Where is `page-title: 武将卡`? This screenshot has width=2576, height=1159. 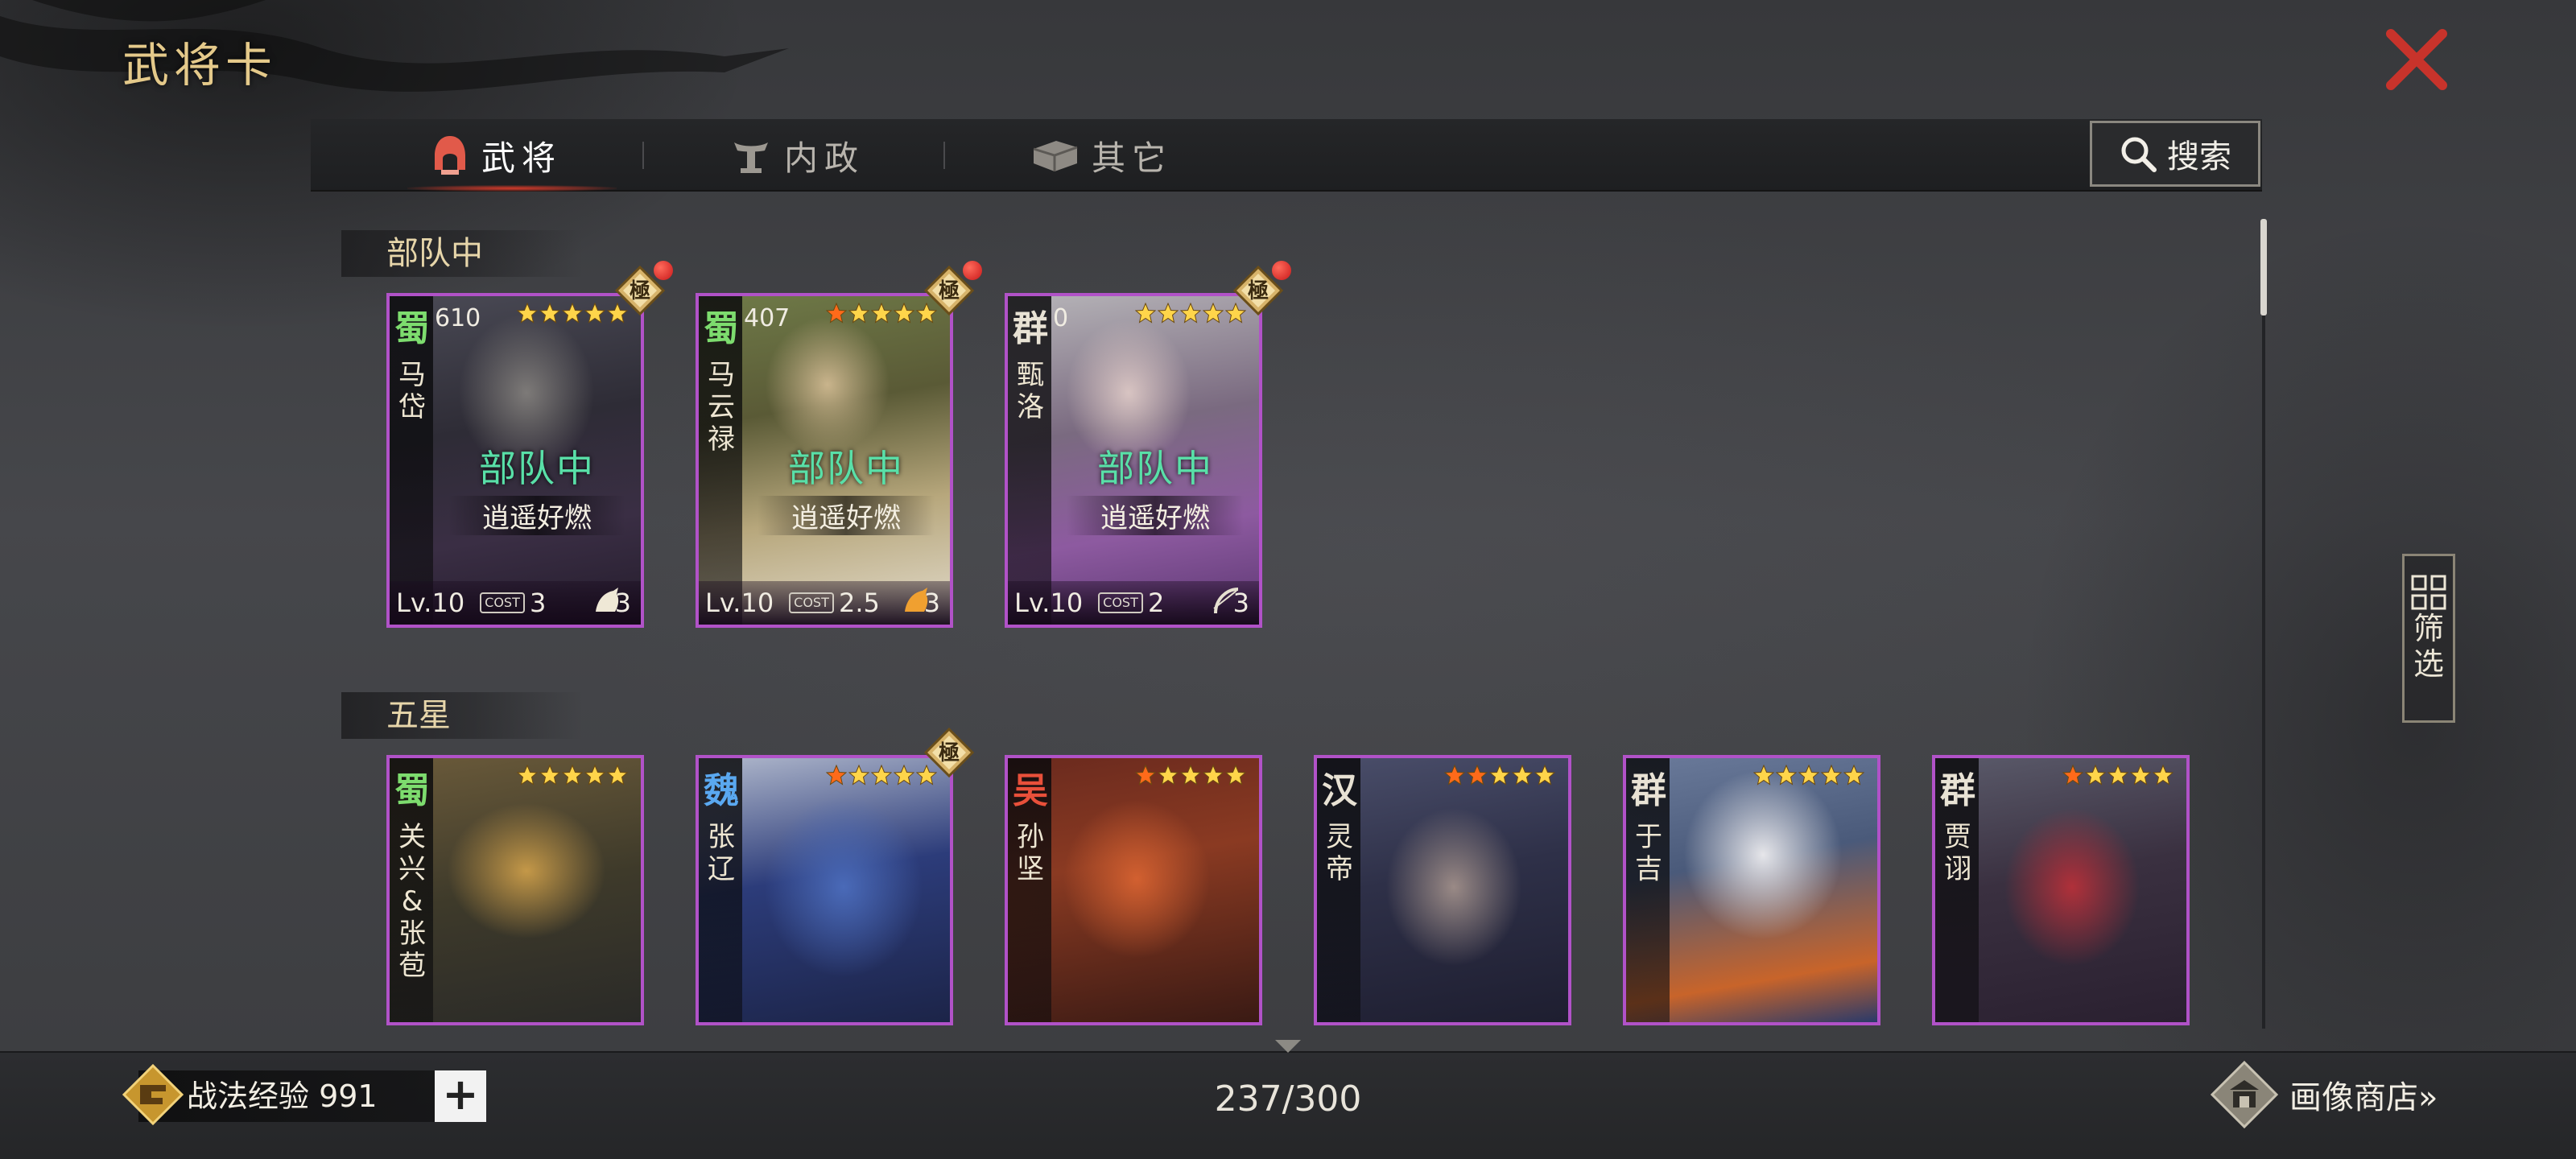 page-title: 武将卡 is located at coordinates (200, 65).